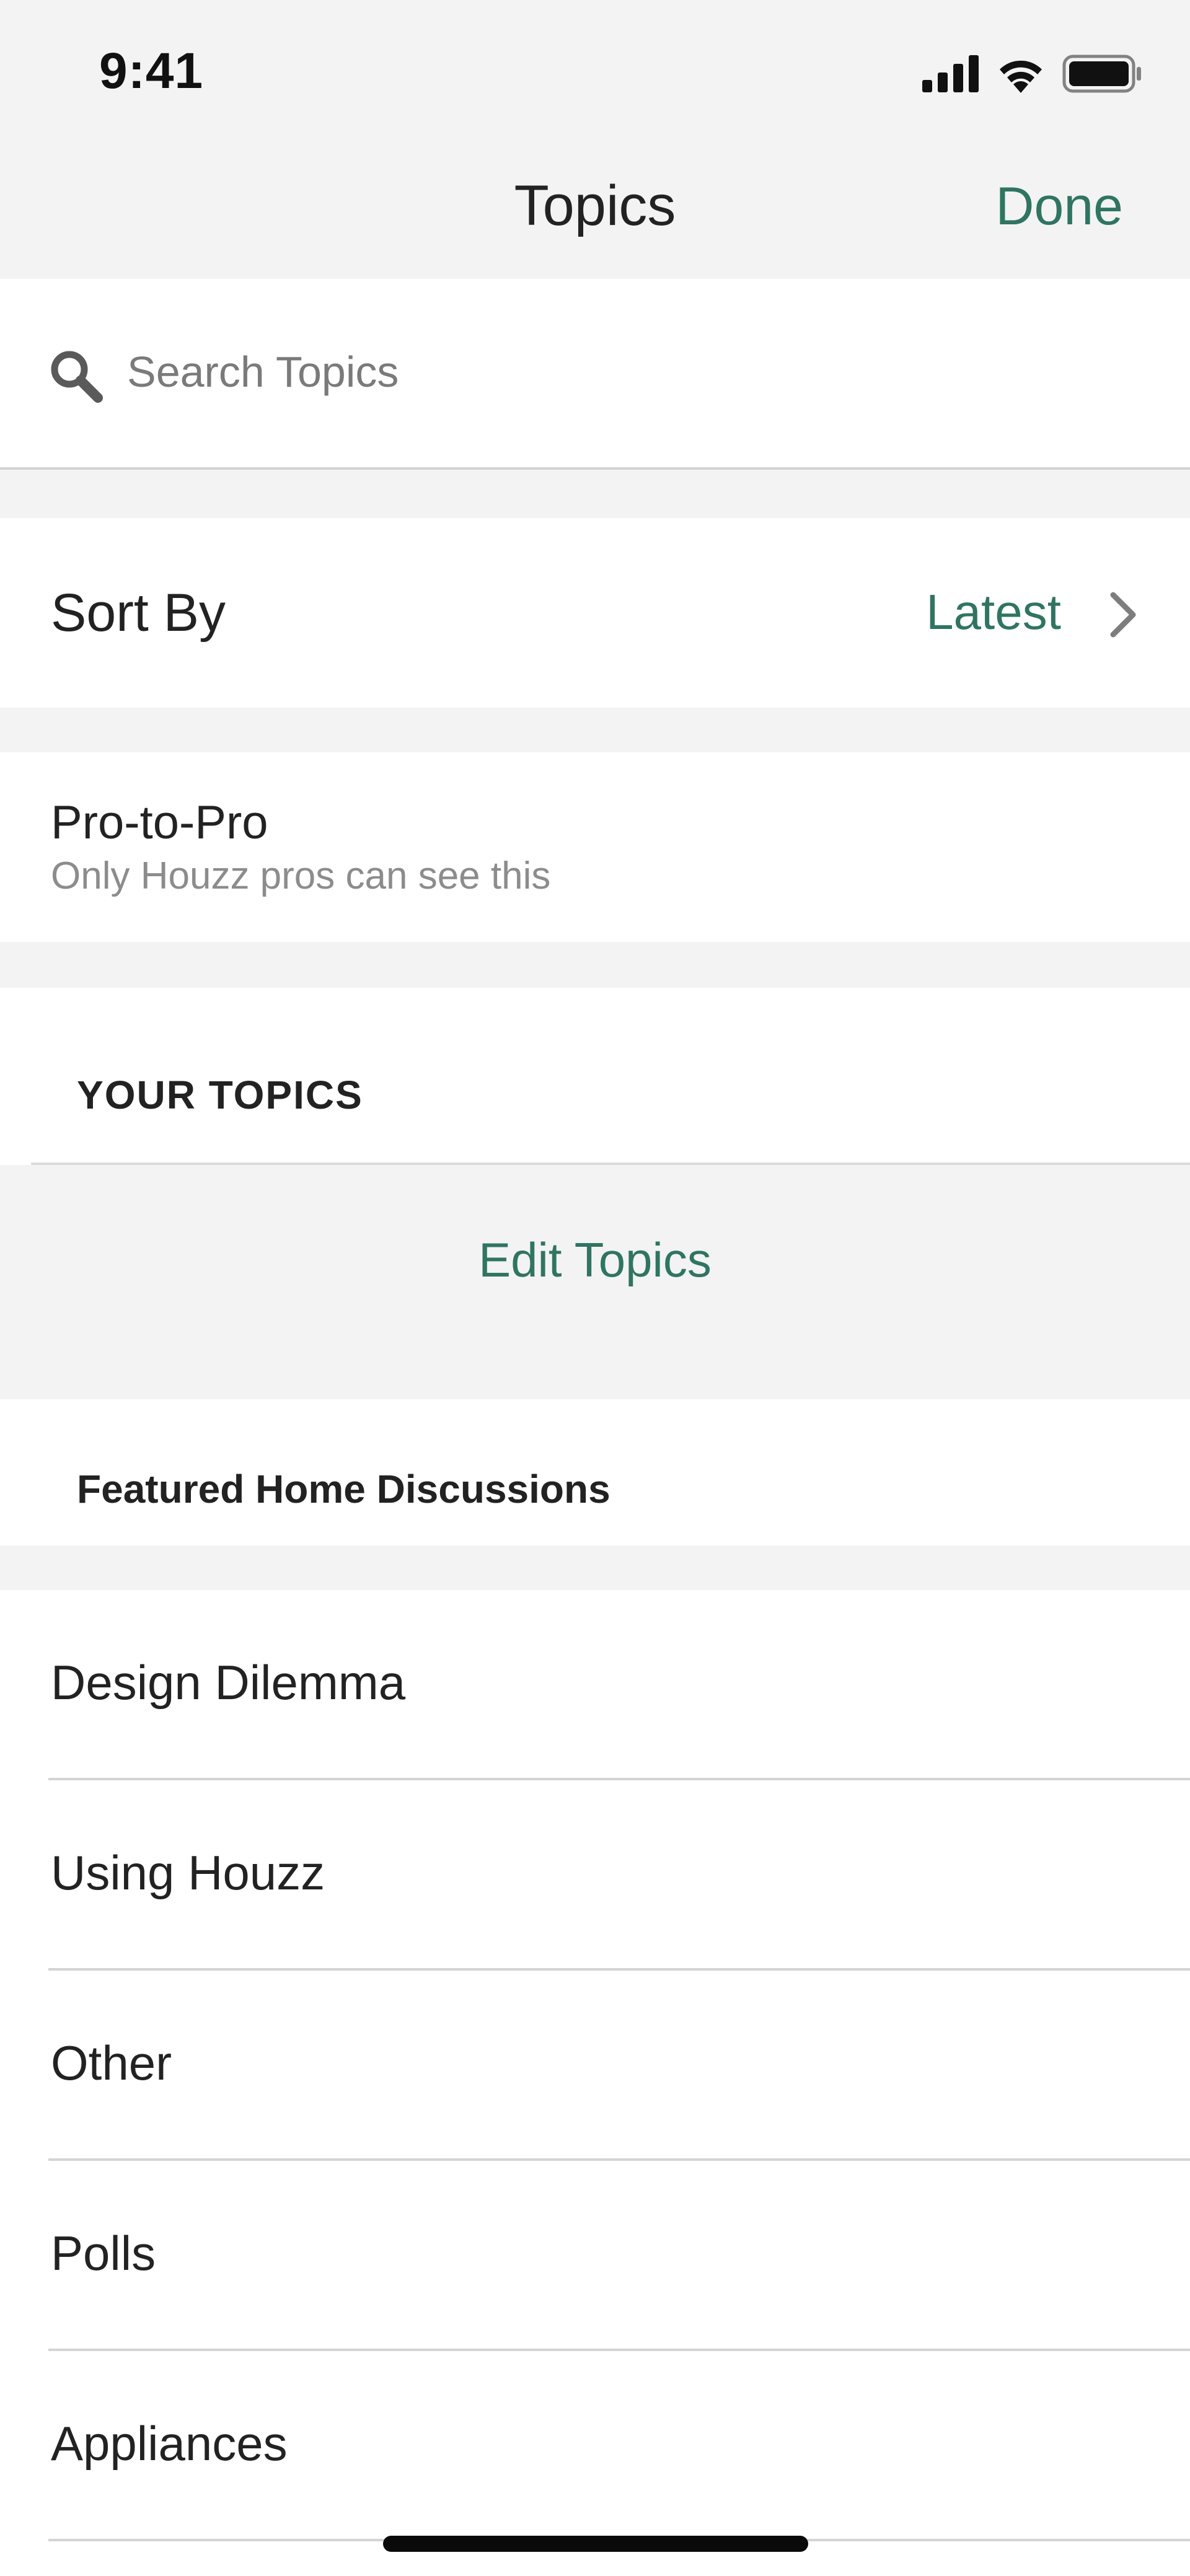  Describe the element at coordinates (623, 372) in the screenshot. I see `search-input` at that location.